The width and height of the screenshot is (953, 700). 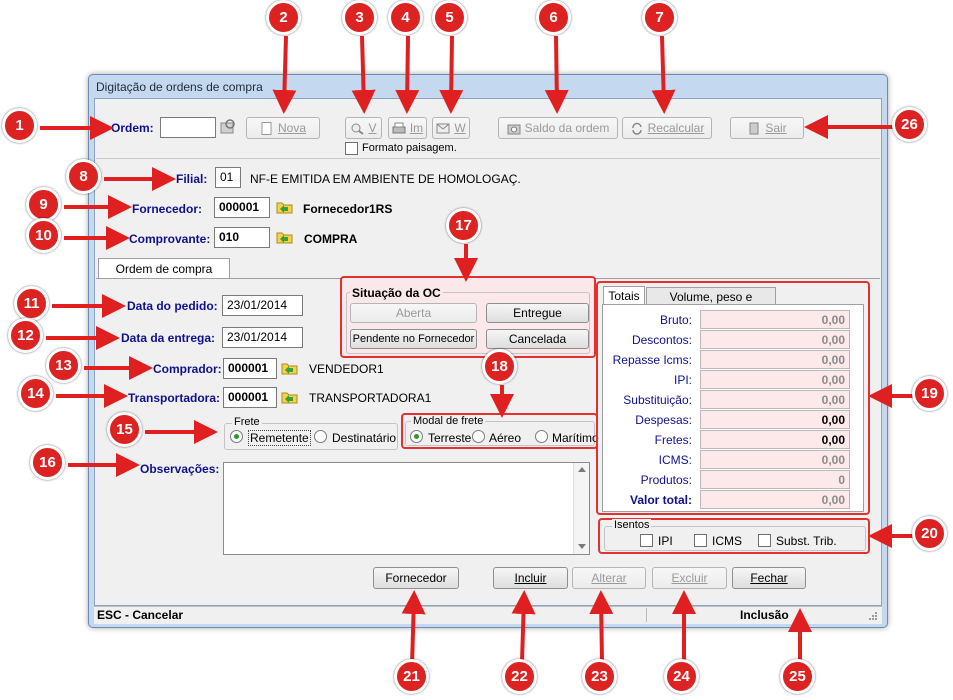 I want to click on callout-badge-14: 14, so click(x=35, y=393).